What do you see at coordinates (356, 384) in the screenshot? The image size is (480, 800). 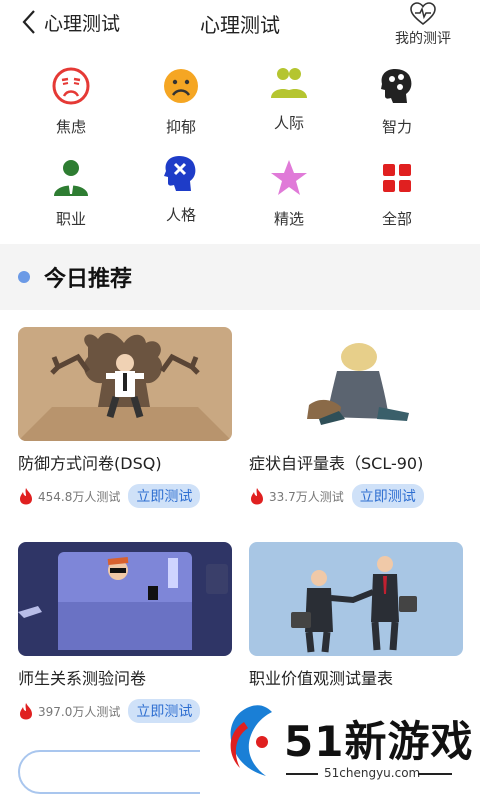 I see `sitting-person-illustration` at bounding box center [356, 384].